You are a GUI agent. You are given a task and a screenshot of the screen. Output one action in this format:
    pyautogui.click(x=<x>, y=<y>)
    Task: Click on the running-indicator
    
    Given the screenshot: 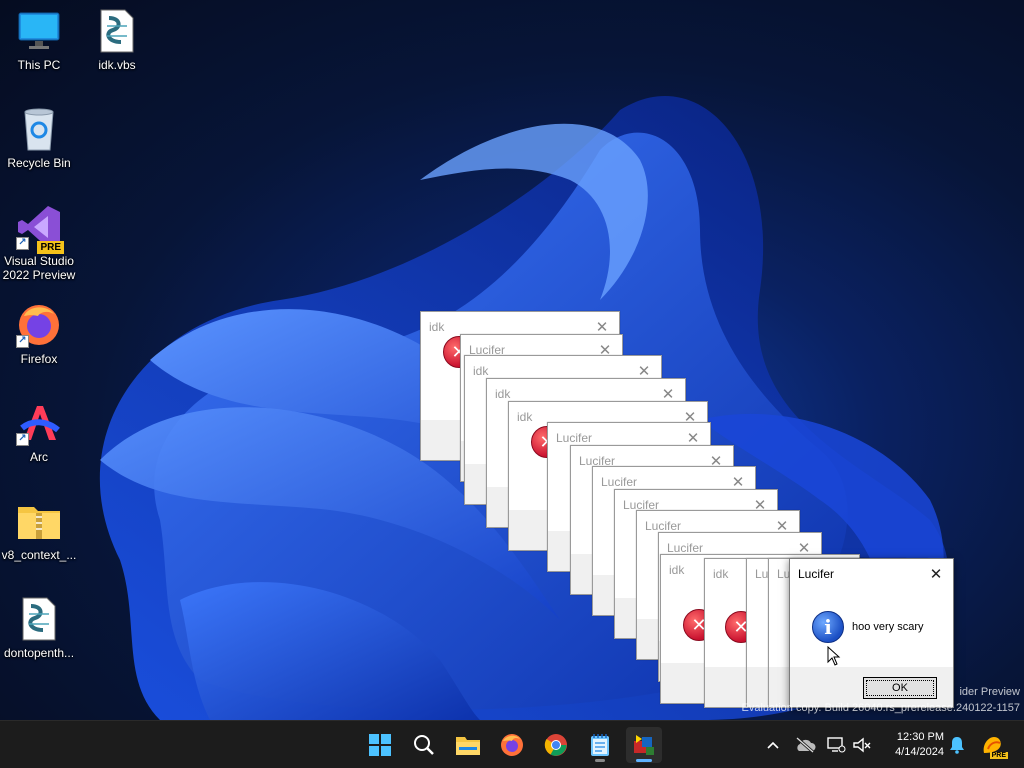 What is the action you would take?
    pyautogui.click(x=600, y=760)
    